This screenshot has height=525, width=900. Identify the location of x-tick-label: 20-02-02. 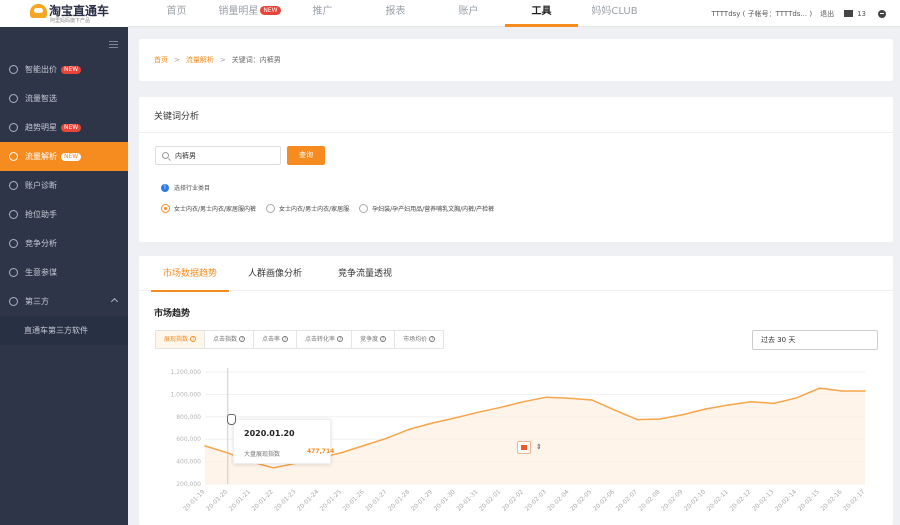
(513, 500).